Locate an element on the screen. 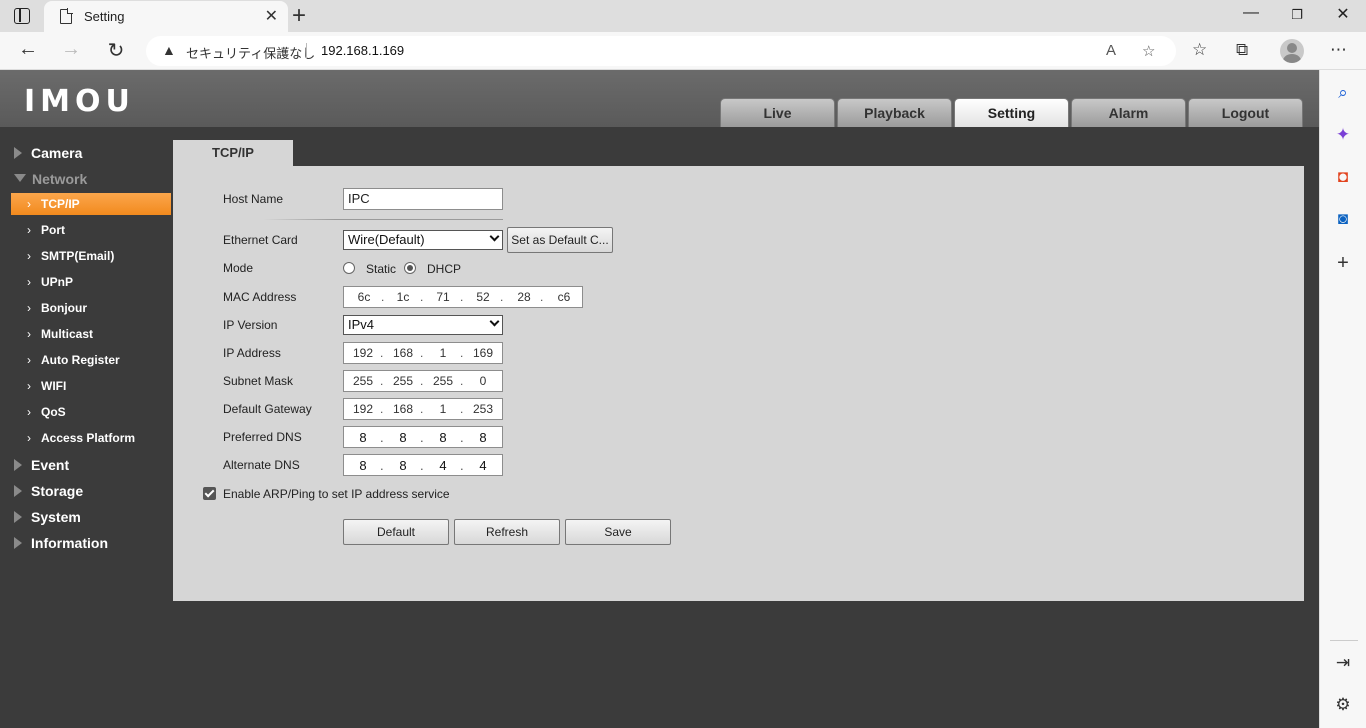  tab-live: Live is located at coordinates (777, 112).